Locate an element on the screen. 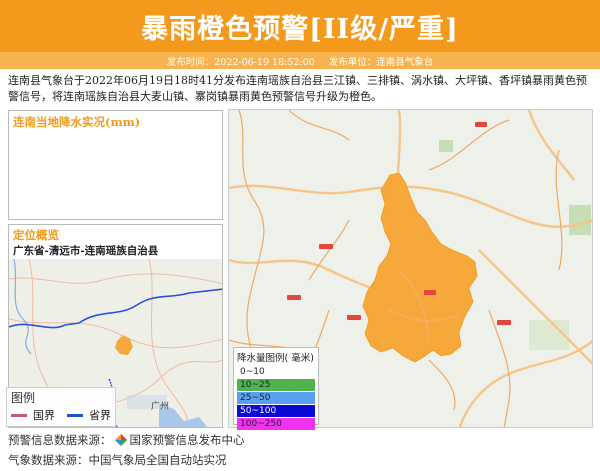 This screenshot has height=471, width=600. rainfall-legend-item: 10~25 is located at coordinates (276, 385).